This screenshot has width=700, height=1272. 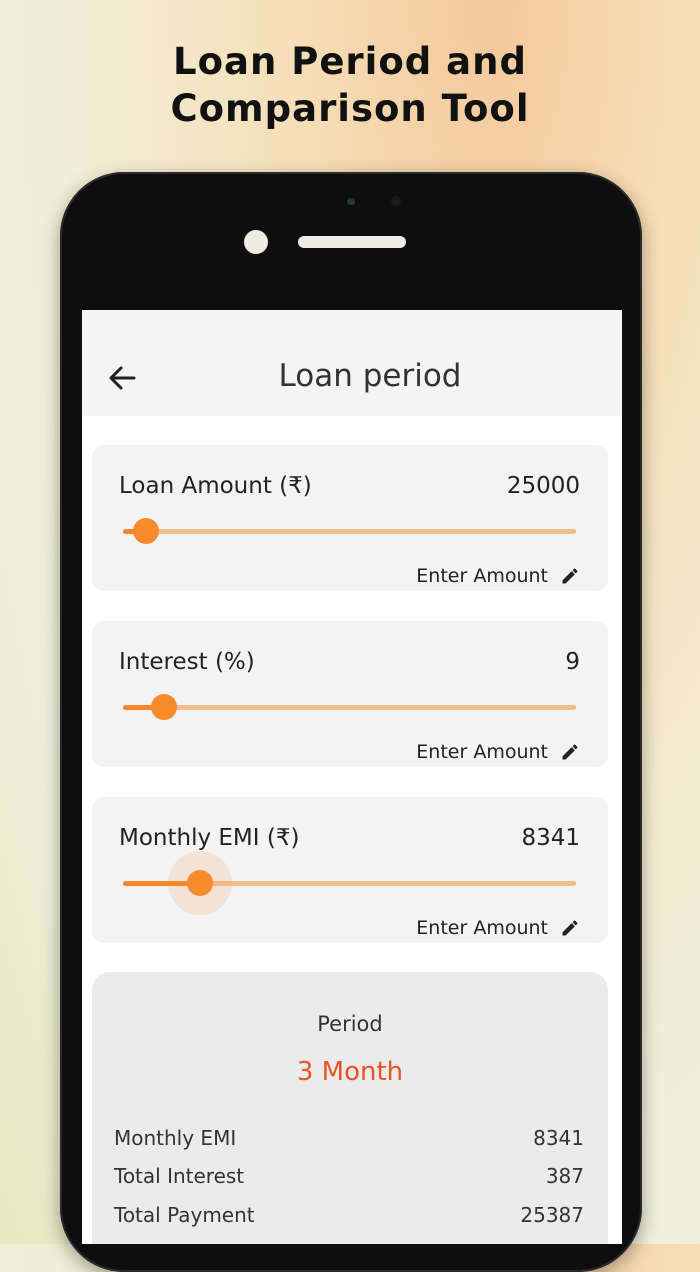 I want to click on page-title: Loan period, so click(x=370, y=376).